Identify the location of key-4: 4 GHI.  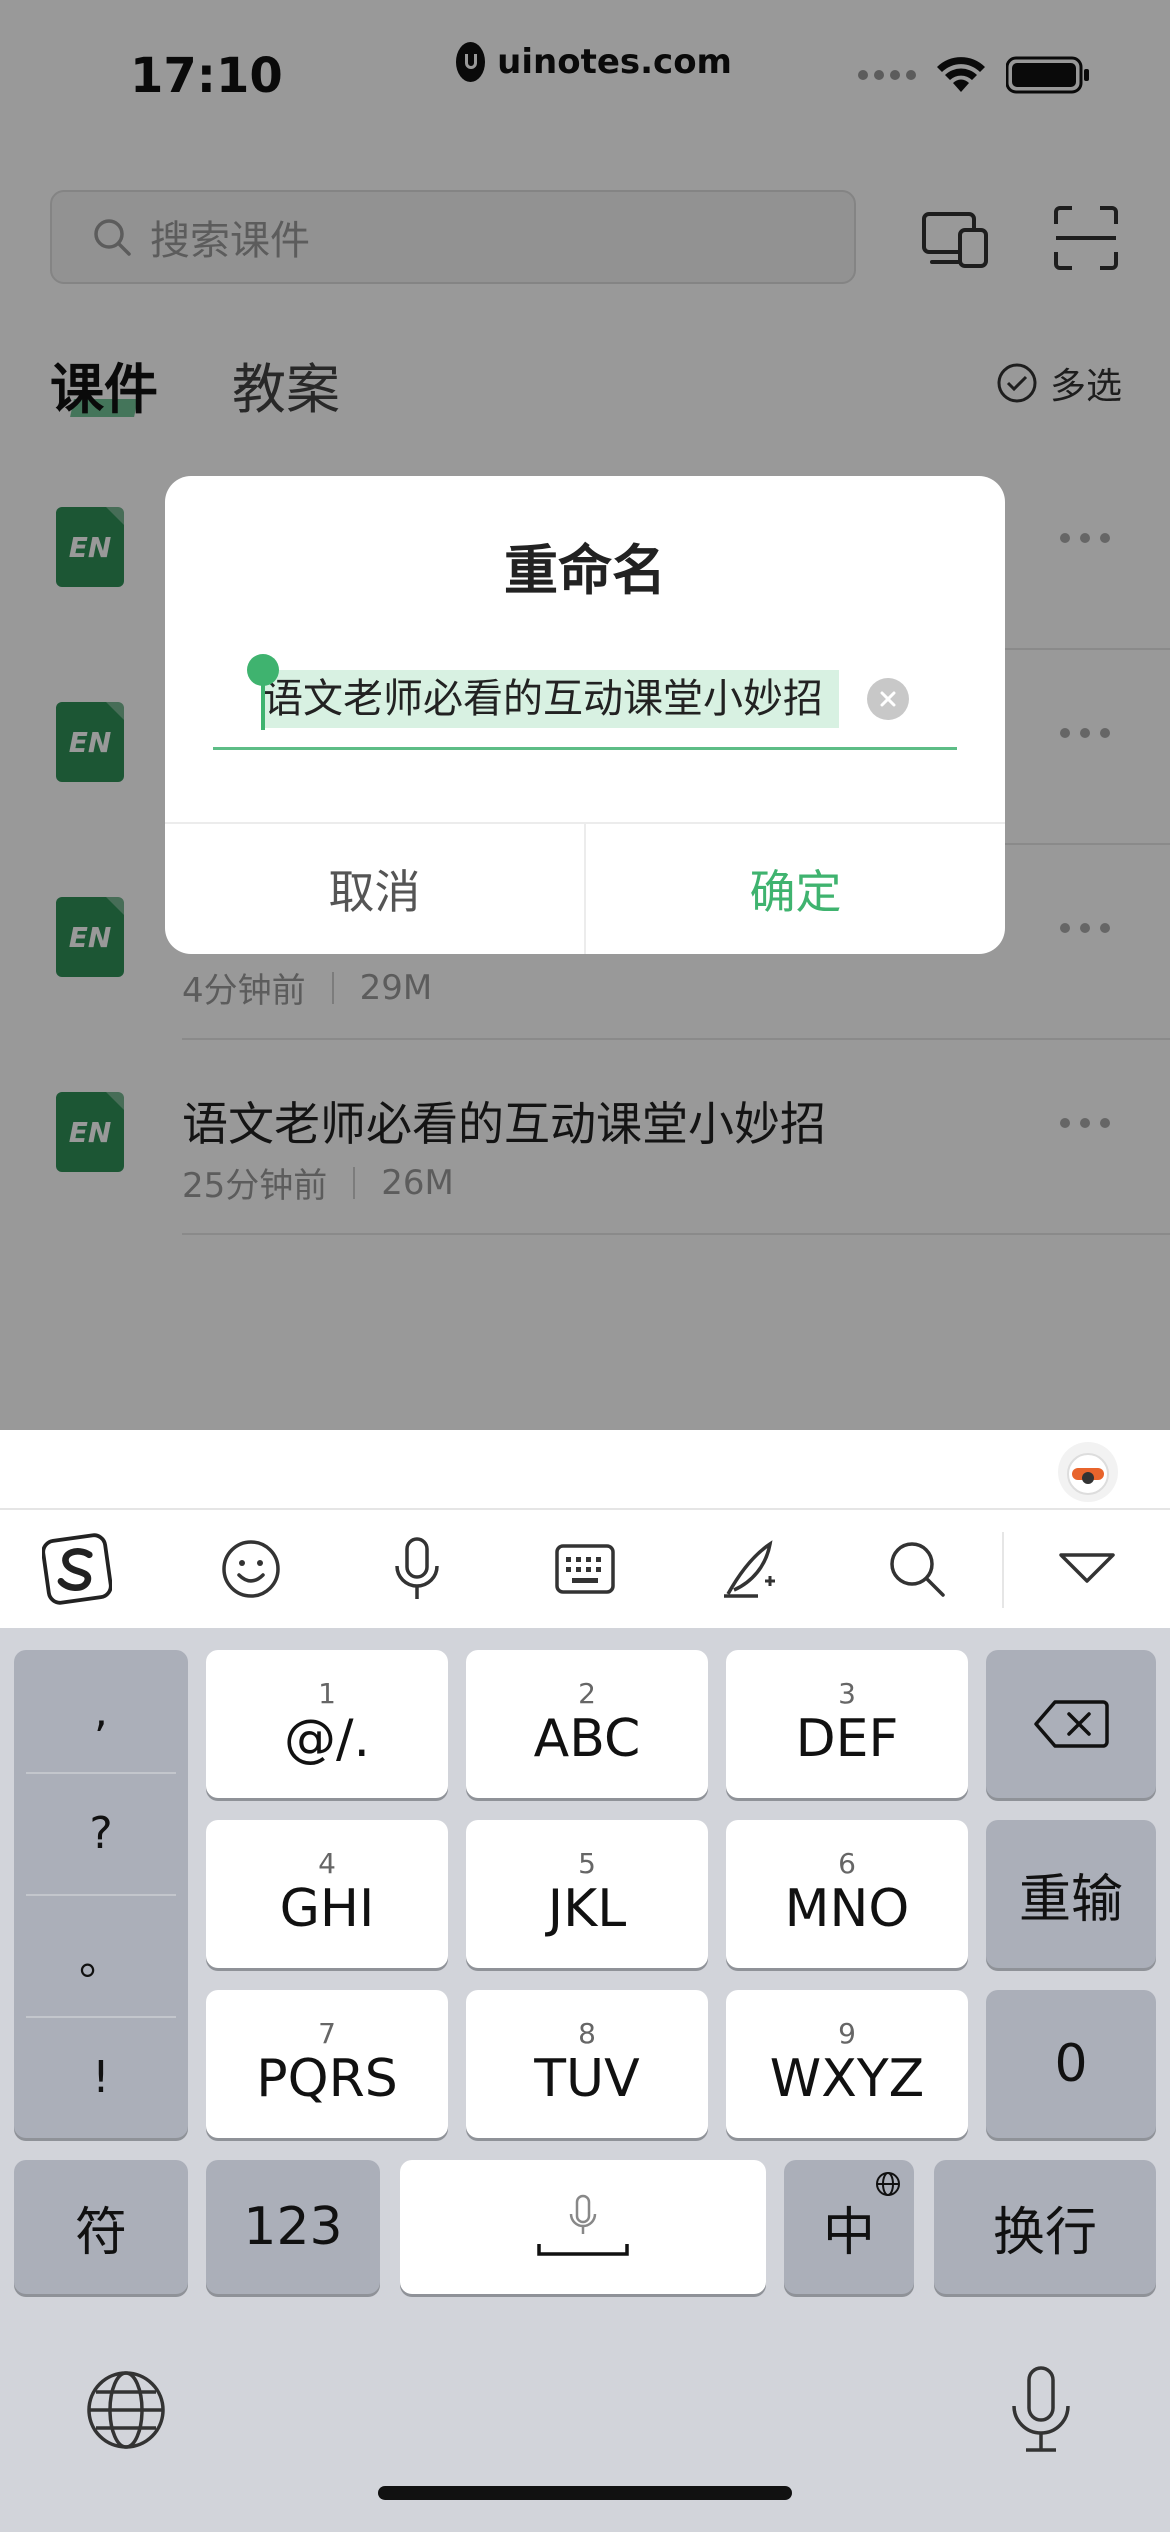
(327, 1894).